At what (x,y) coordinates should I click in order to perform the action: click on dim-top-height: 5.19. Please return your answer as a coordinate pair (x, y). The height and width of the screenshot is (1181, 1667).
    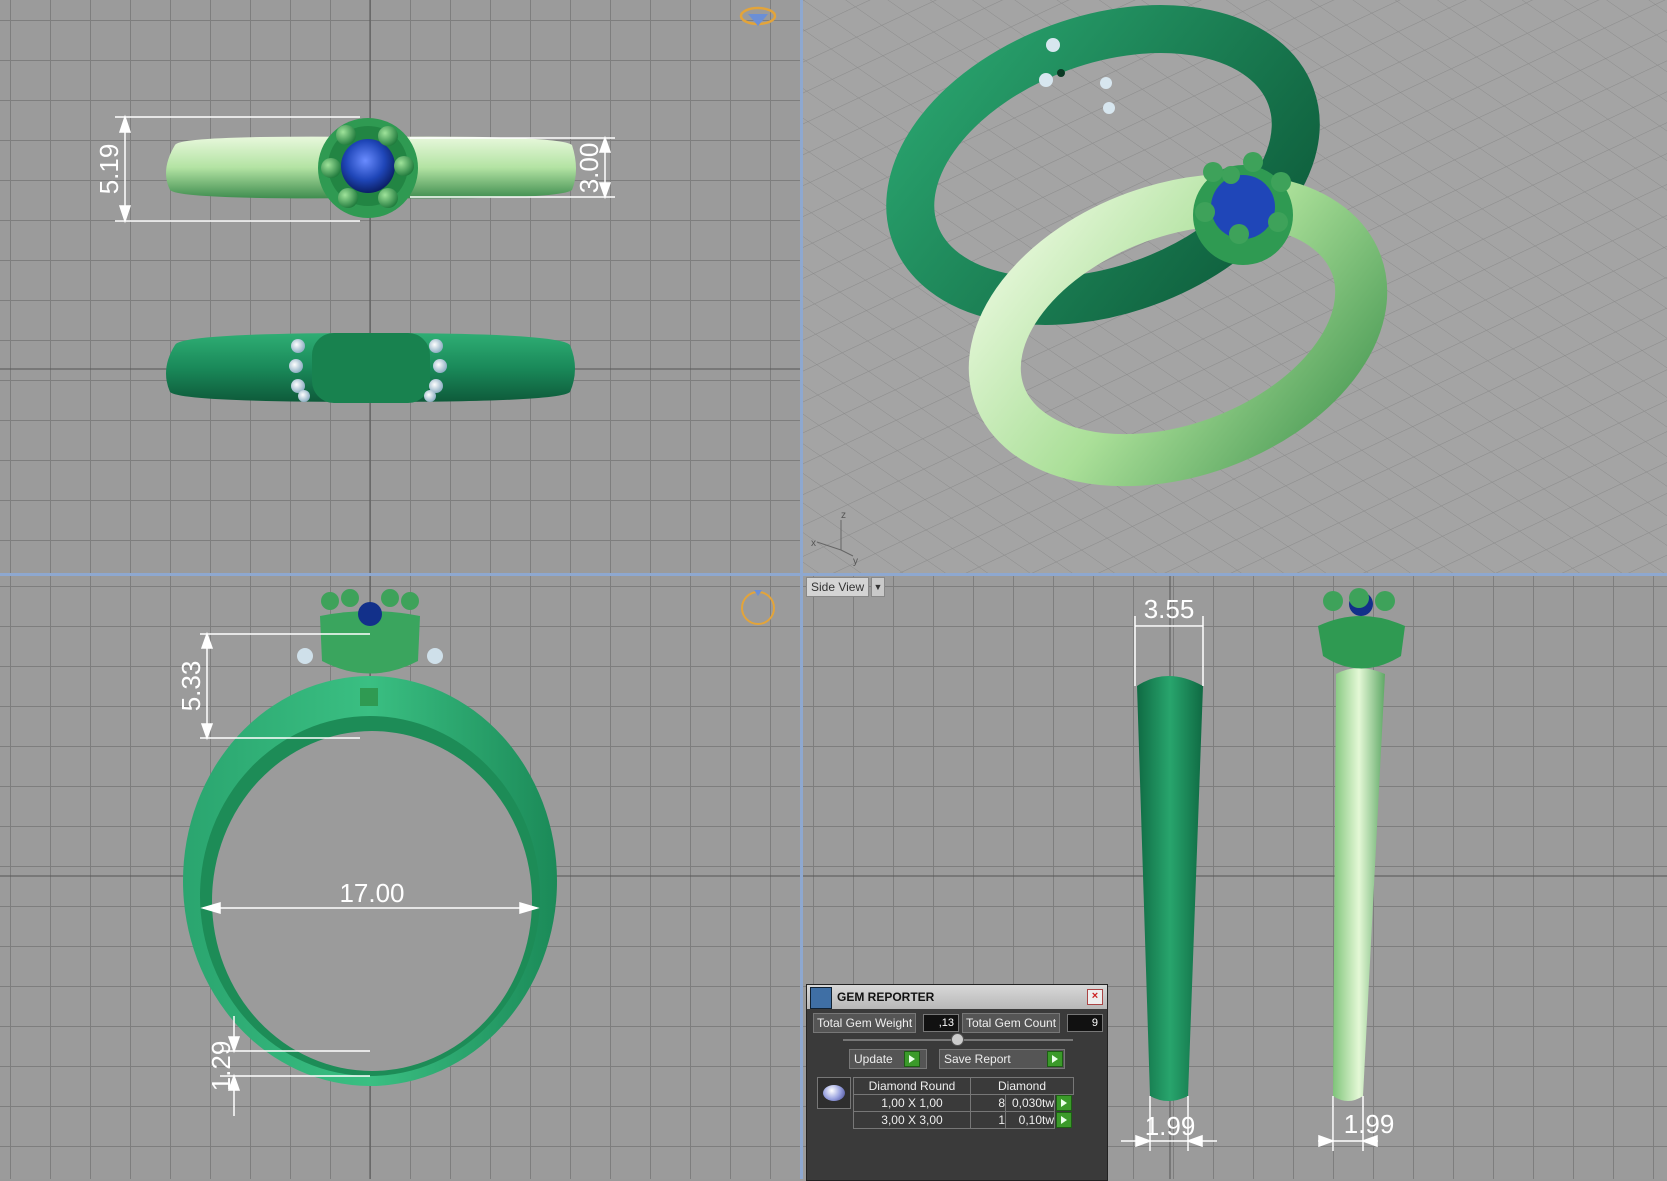
    Looking at the image, I should click on (109, 169).